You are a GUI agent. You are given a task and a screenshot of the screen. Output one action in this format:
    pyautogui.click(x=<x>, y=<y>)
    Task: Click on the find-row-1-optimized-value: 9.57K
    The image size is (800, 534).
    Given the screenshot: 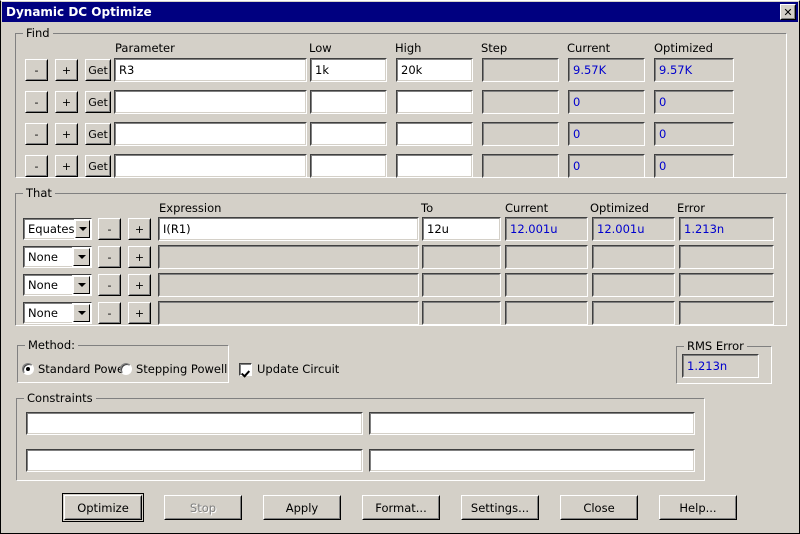 What is the action you would take?
    pyautogui.click(x=694, y=70)
    